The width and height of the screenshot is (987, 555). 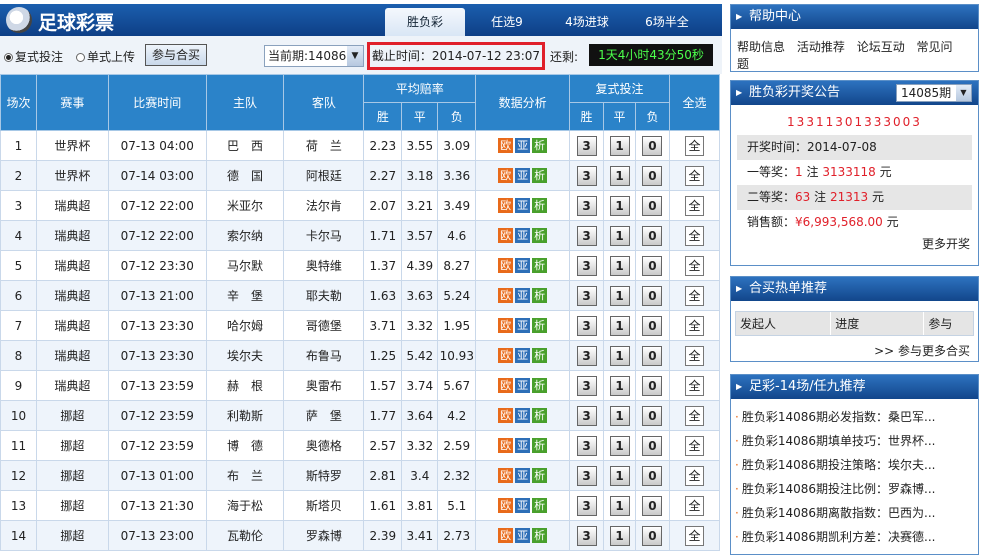 I want to click on tab-renxuan9: 任选9, so click(x=507, y=22).